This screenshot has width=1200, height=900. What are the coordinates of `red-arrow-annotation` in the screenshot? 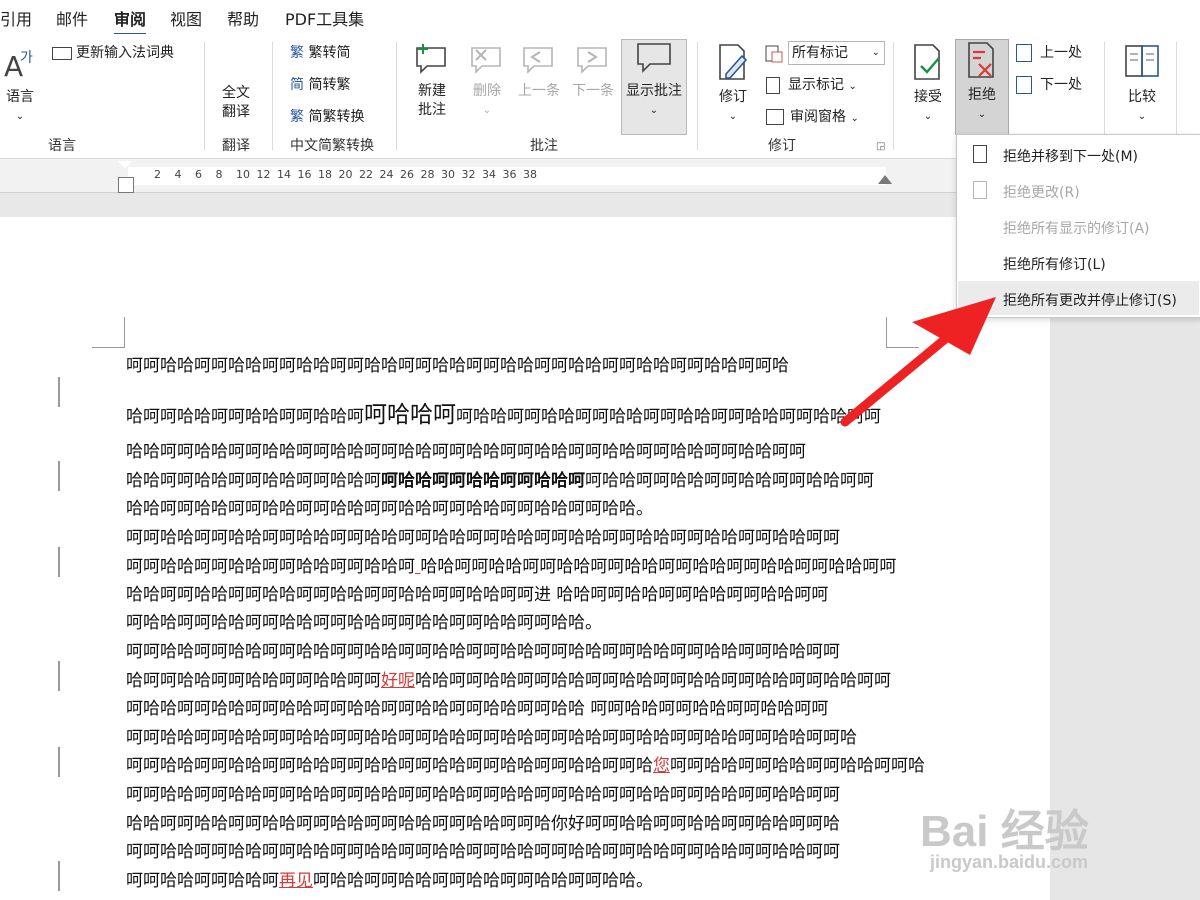 It's located at (918, 362).